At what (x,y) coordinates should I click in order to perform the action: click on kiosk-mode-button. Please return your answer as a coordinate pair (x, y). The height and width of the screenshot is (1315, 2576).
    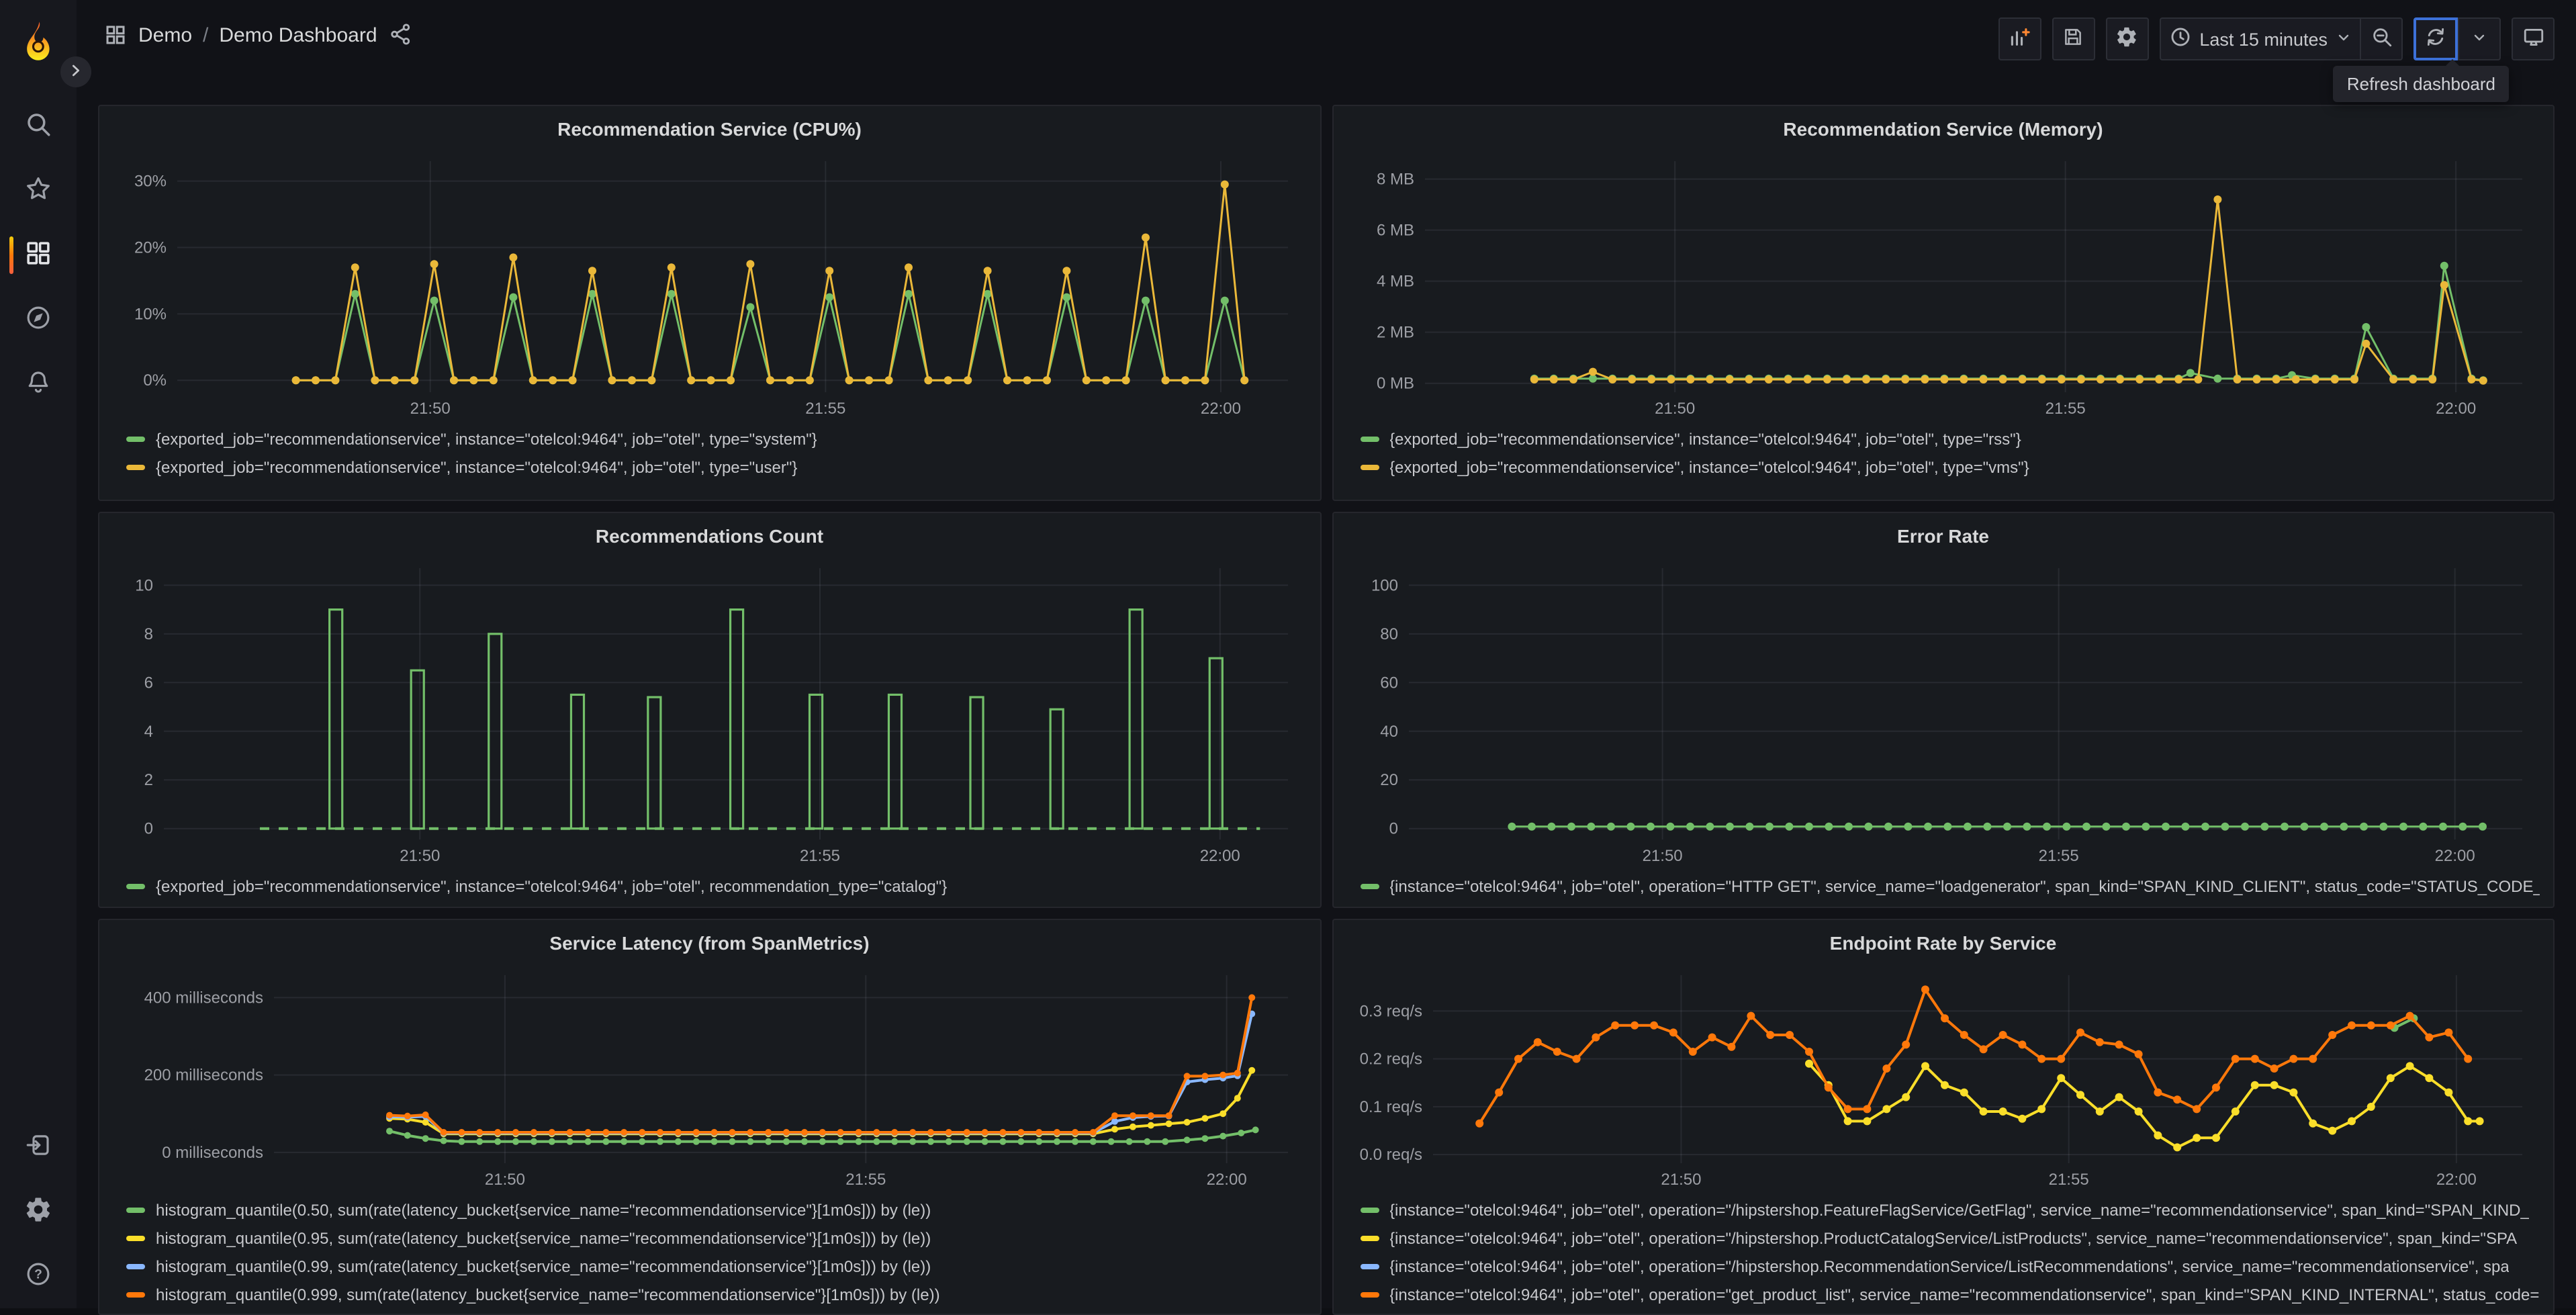
    Looking at the image, I should click on (2533, 38).